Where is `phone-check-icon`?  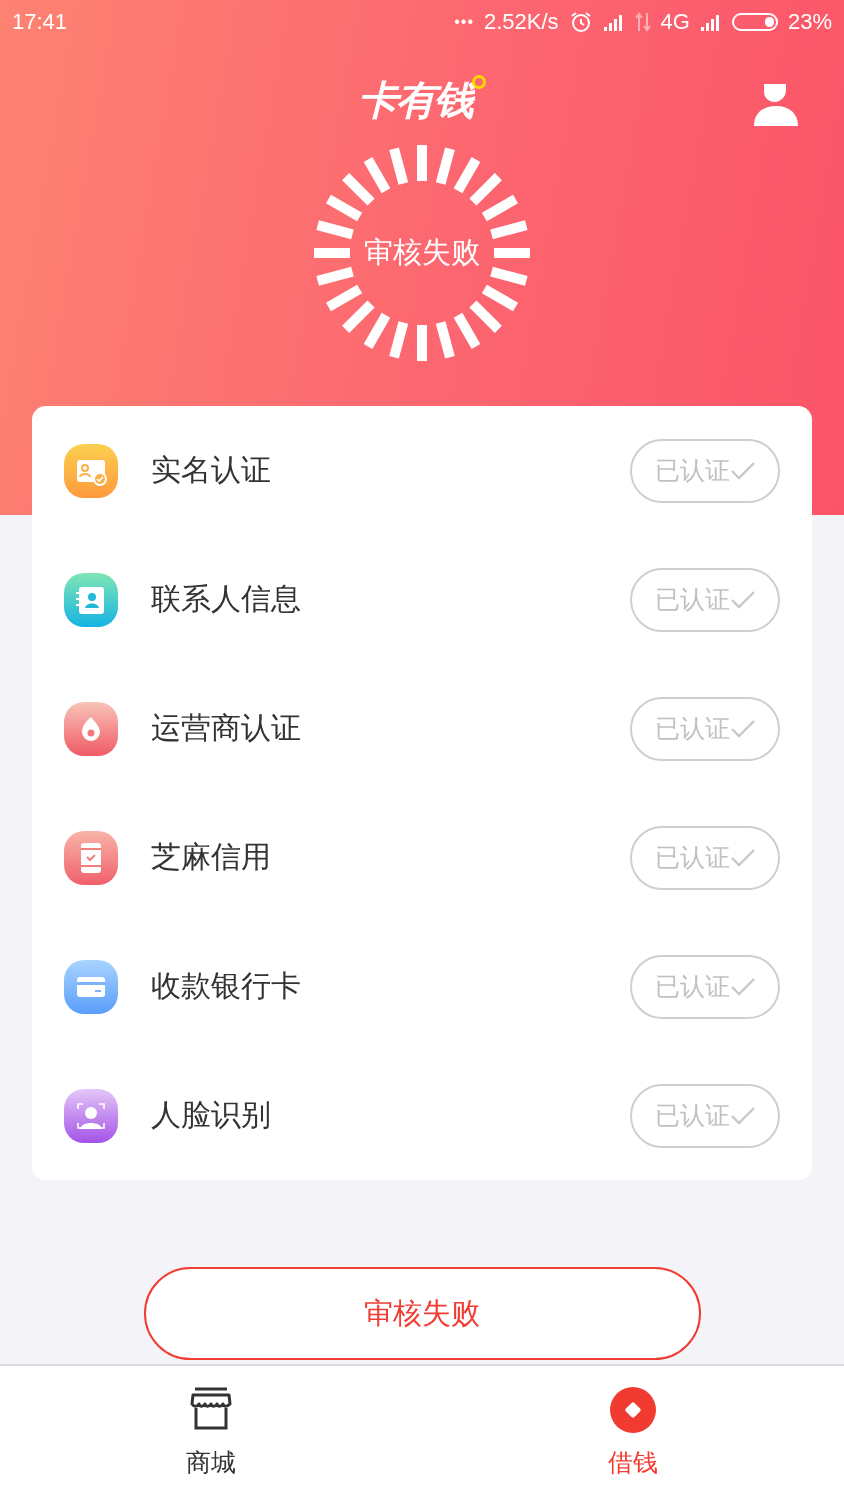 phone-check-icon is located at coordinates (91, 857).